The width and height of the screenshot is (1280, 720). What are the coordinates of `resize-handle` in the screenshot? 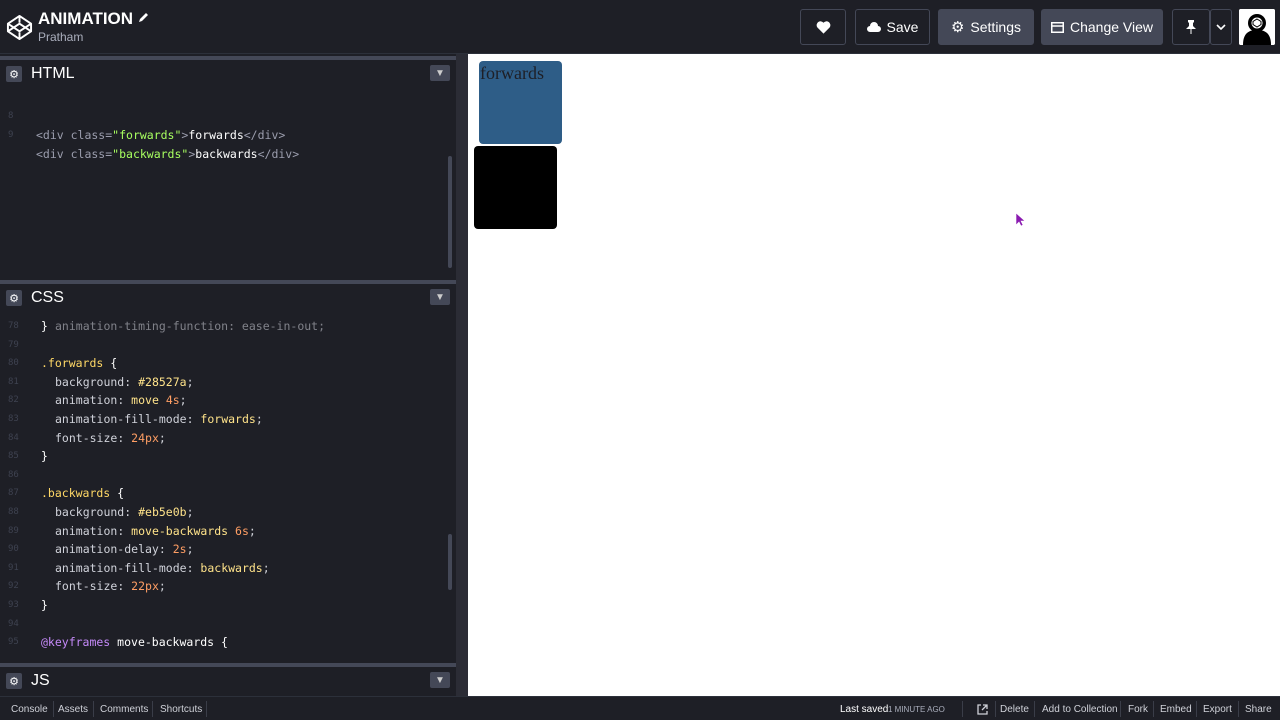 It's located at (462, 375).